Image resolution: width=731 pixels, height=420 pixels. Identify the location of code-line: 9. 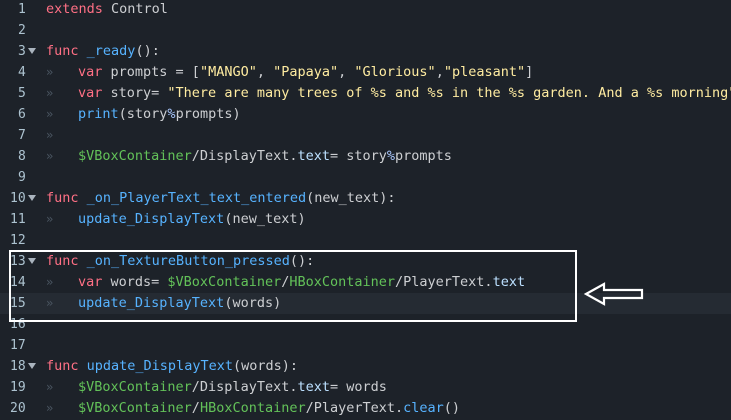
(365, 177).